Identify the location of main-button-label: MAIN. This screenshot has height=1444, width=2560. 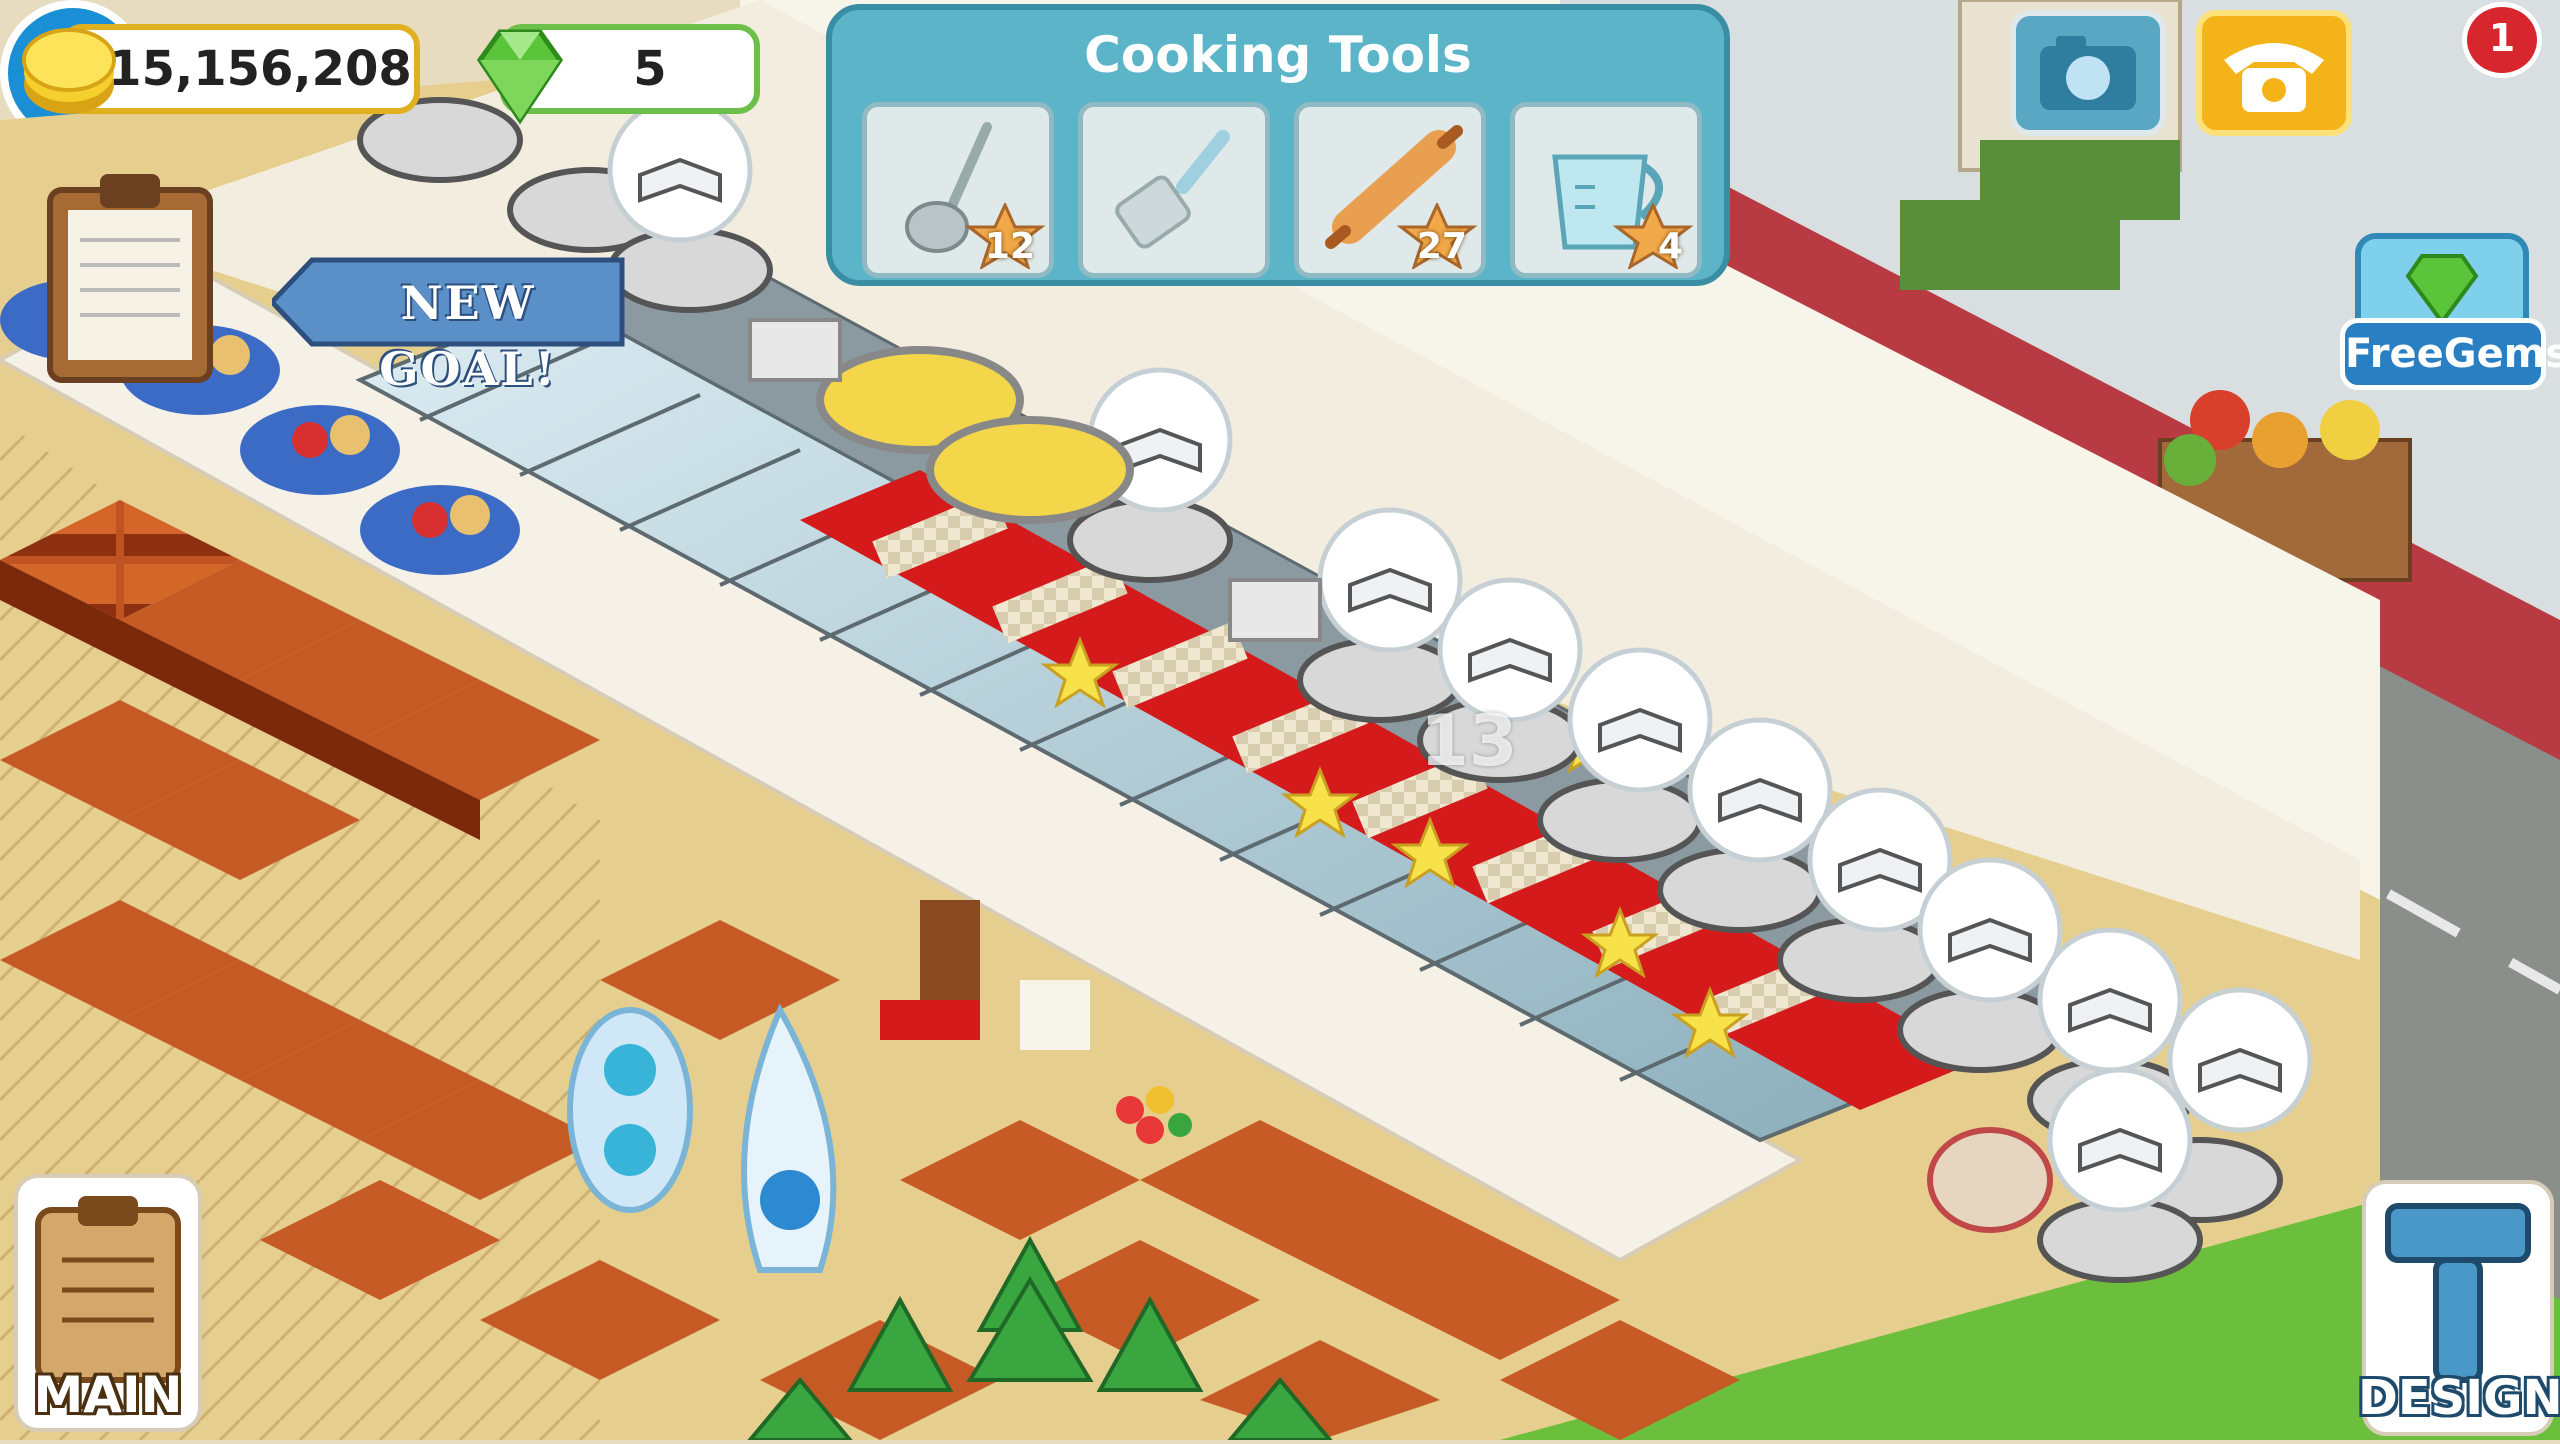
(108, 1396).